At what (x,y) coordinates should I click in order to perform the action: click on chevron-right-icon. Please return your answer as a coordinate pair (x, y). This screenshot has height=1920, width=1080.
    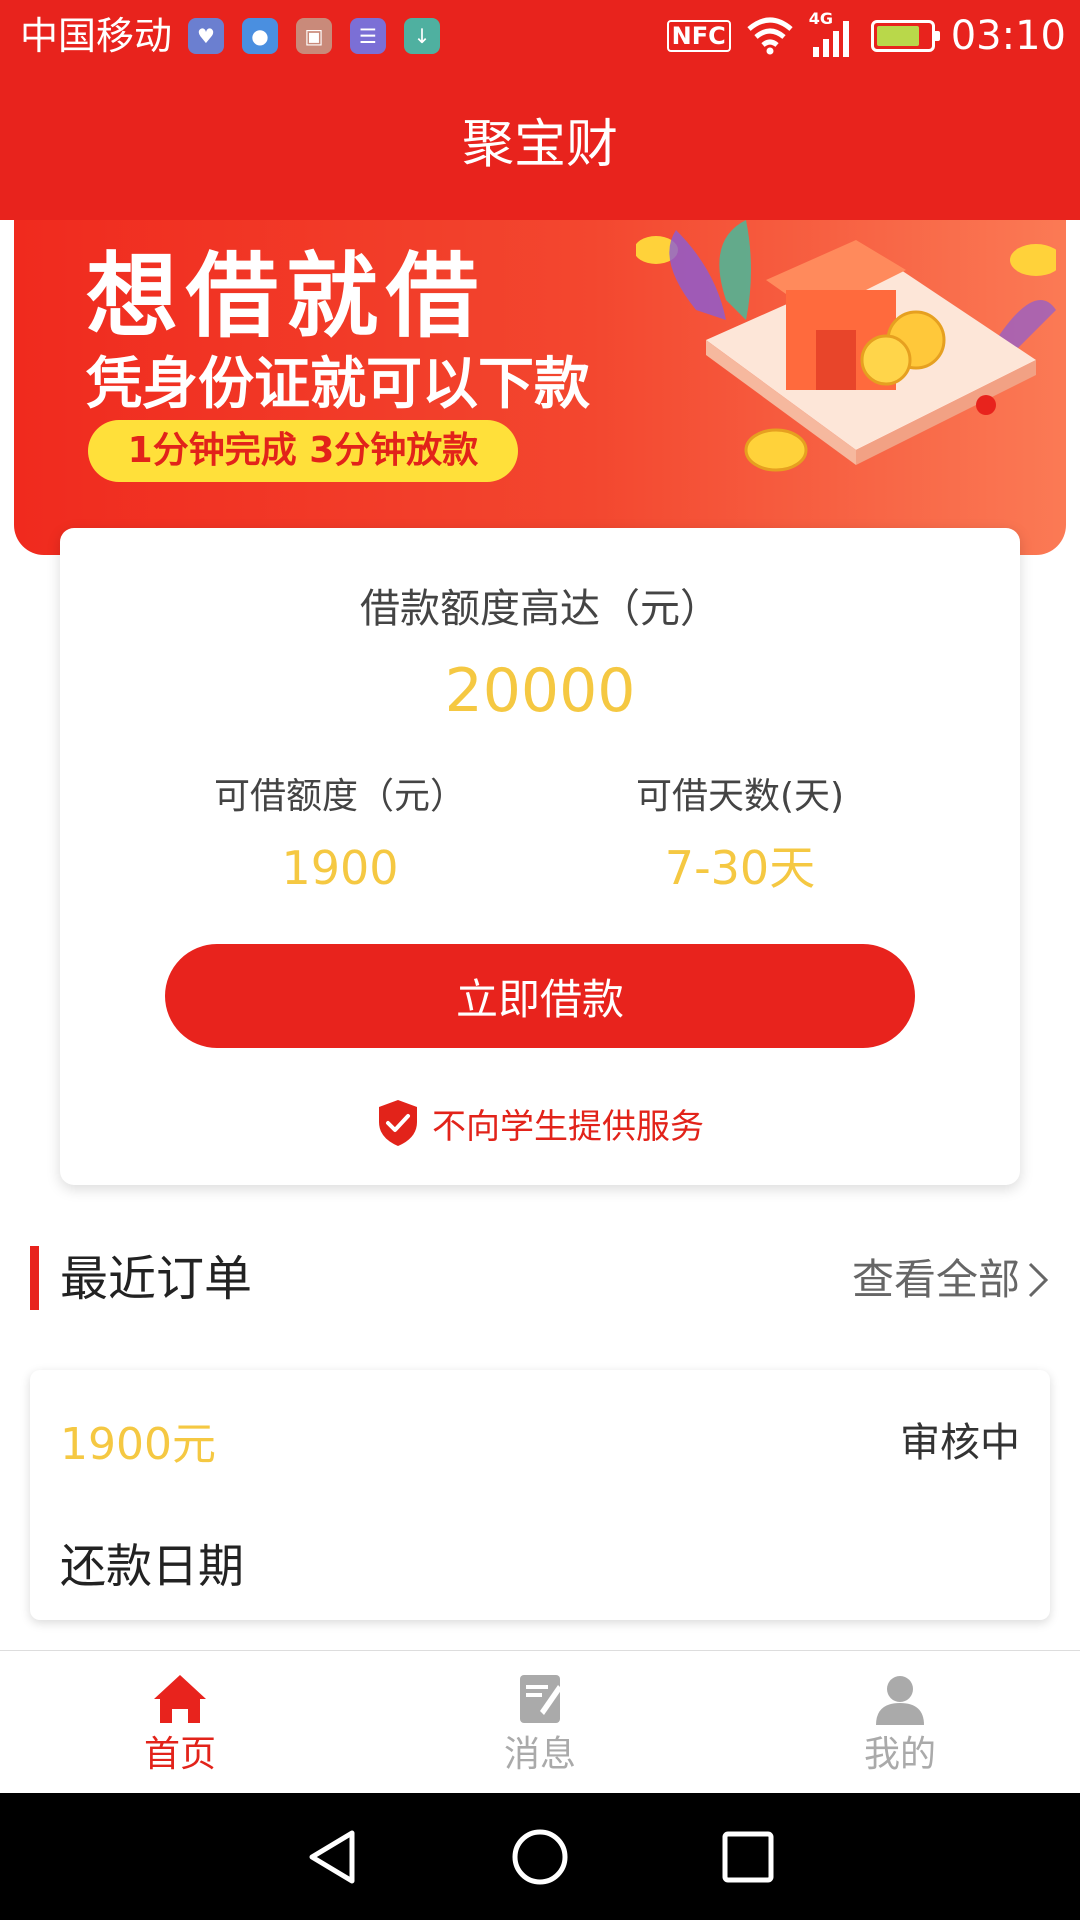
    Looking at the image, I should click on (1038, 1280).